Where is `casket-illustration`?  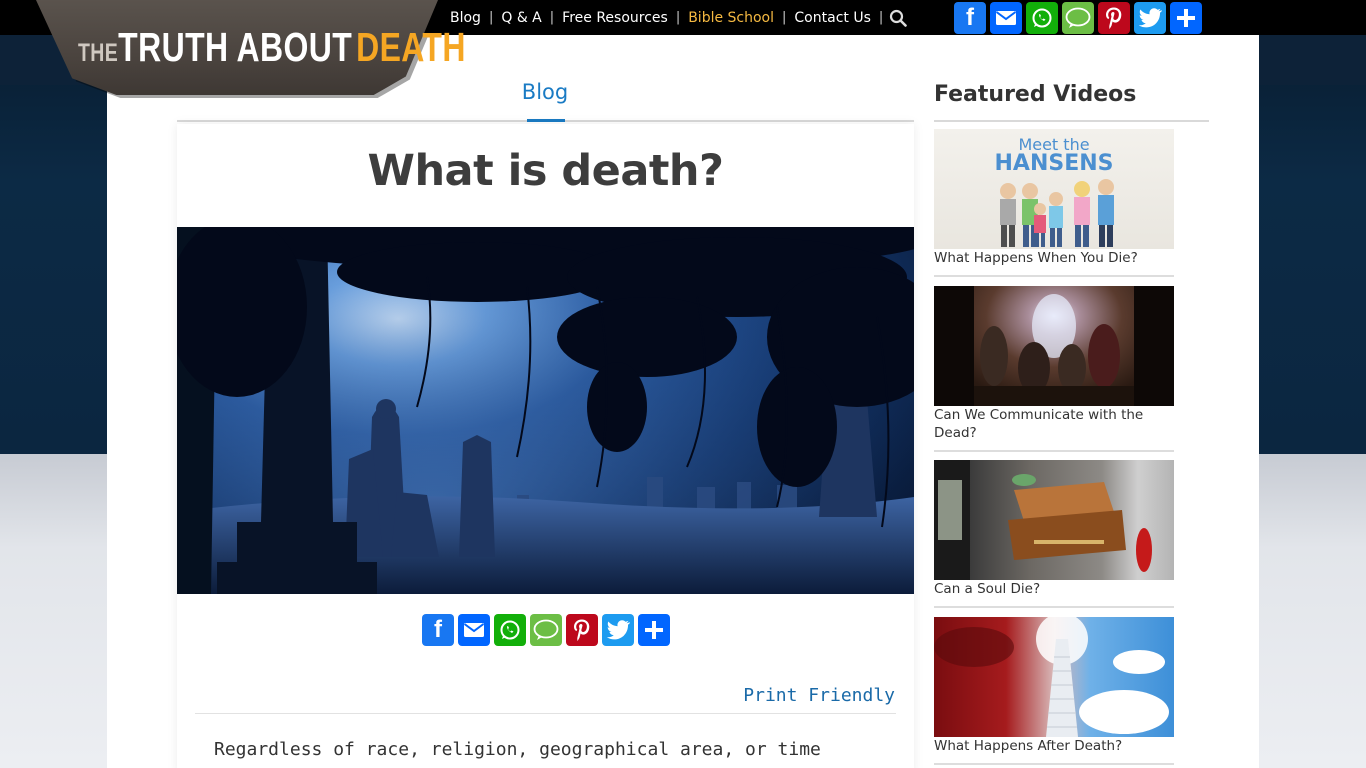 casket-illustration is located at coordinates (1043, 520).